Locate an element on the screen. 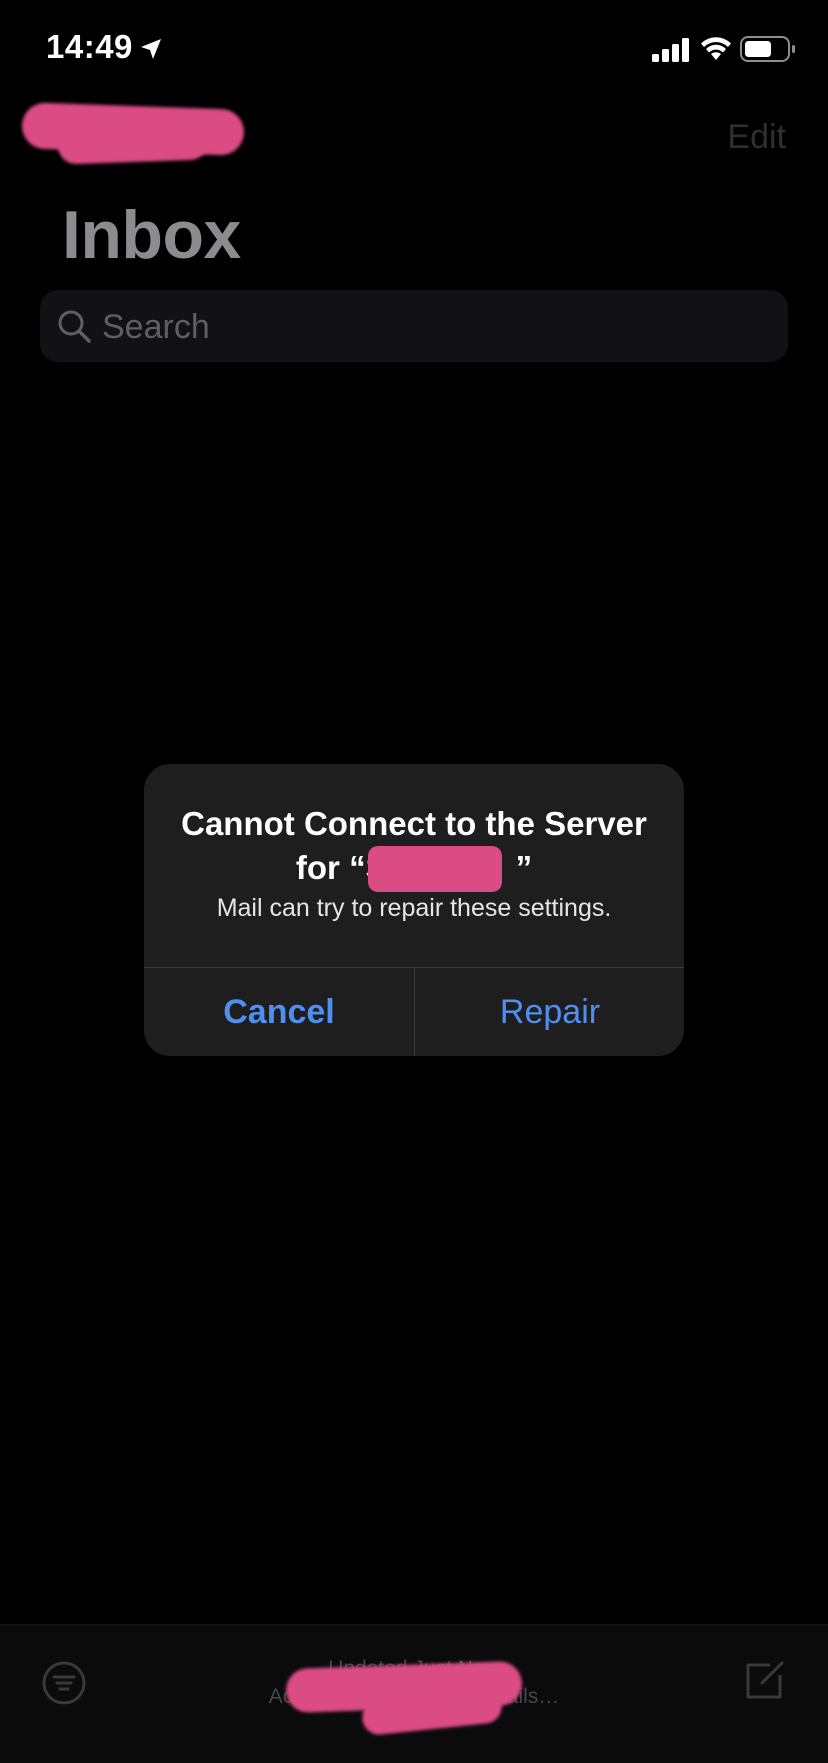 The image size is (828, 1763). search-bar is located at coordinates (414, 327).